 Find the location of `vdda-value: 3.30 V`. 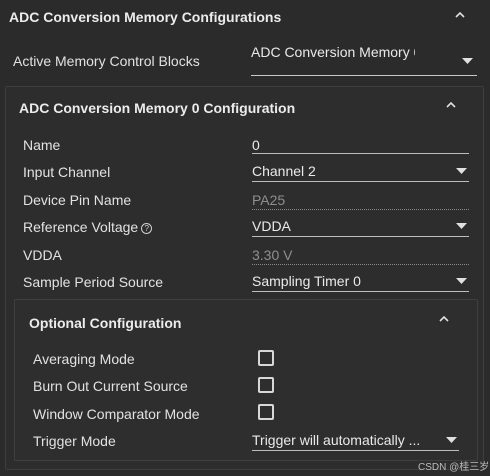

vdda-value: 3.30 V is located at coordinates (272, 255).